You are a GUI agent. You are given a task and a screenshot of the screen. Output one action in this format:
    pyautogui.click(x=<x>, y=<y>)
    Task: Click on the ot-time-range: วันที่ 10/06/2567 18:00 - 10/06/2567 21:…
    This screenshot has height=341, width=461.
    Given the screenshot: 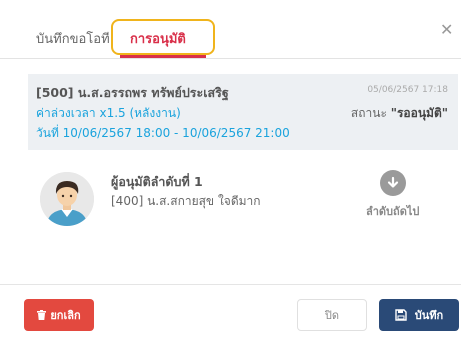 What is the action you would take?
    pyautogui.click(x=163, y=133)
    